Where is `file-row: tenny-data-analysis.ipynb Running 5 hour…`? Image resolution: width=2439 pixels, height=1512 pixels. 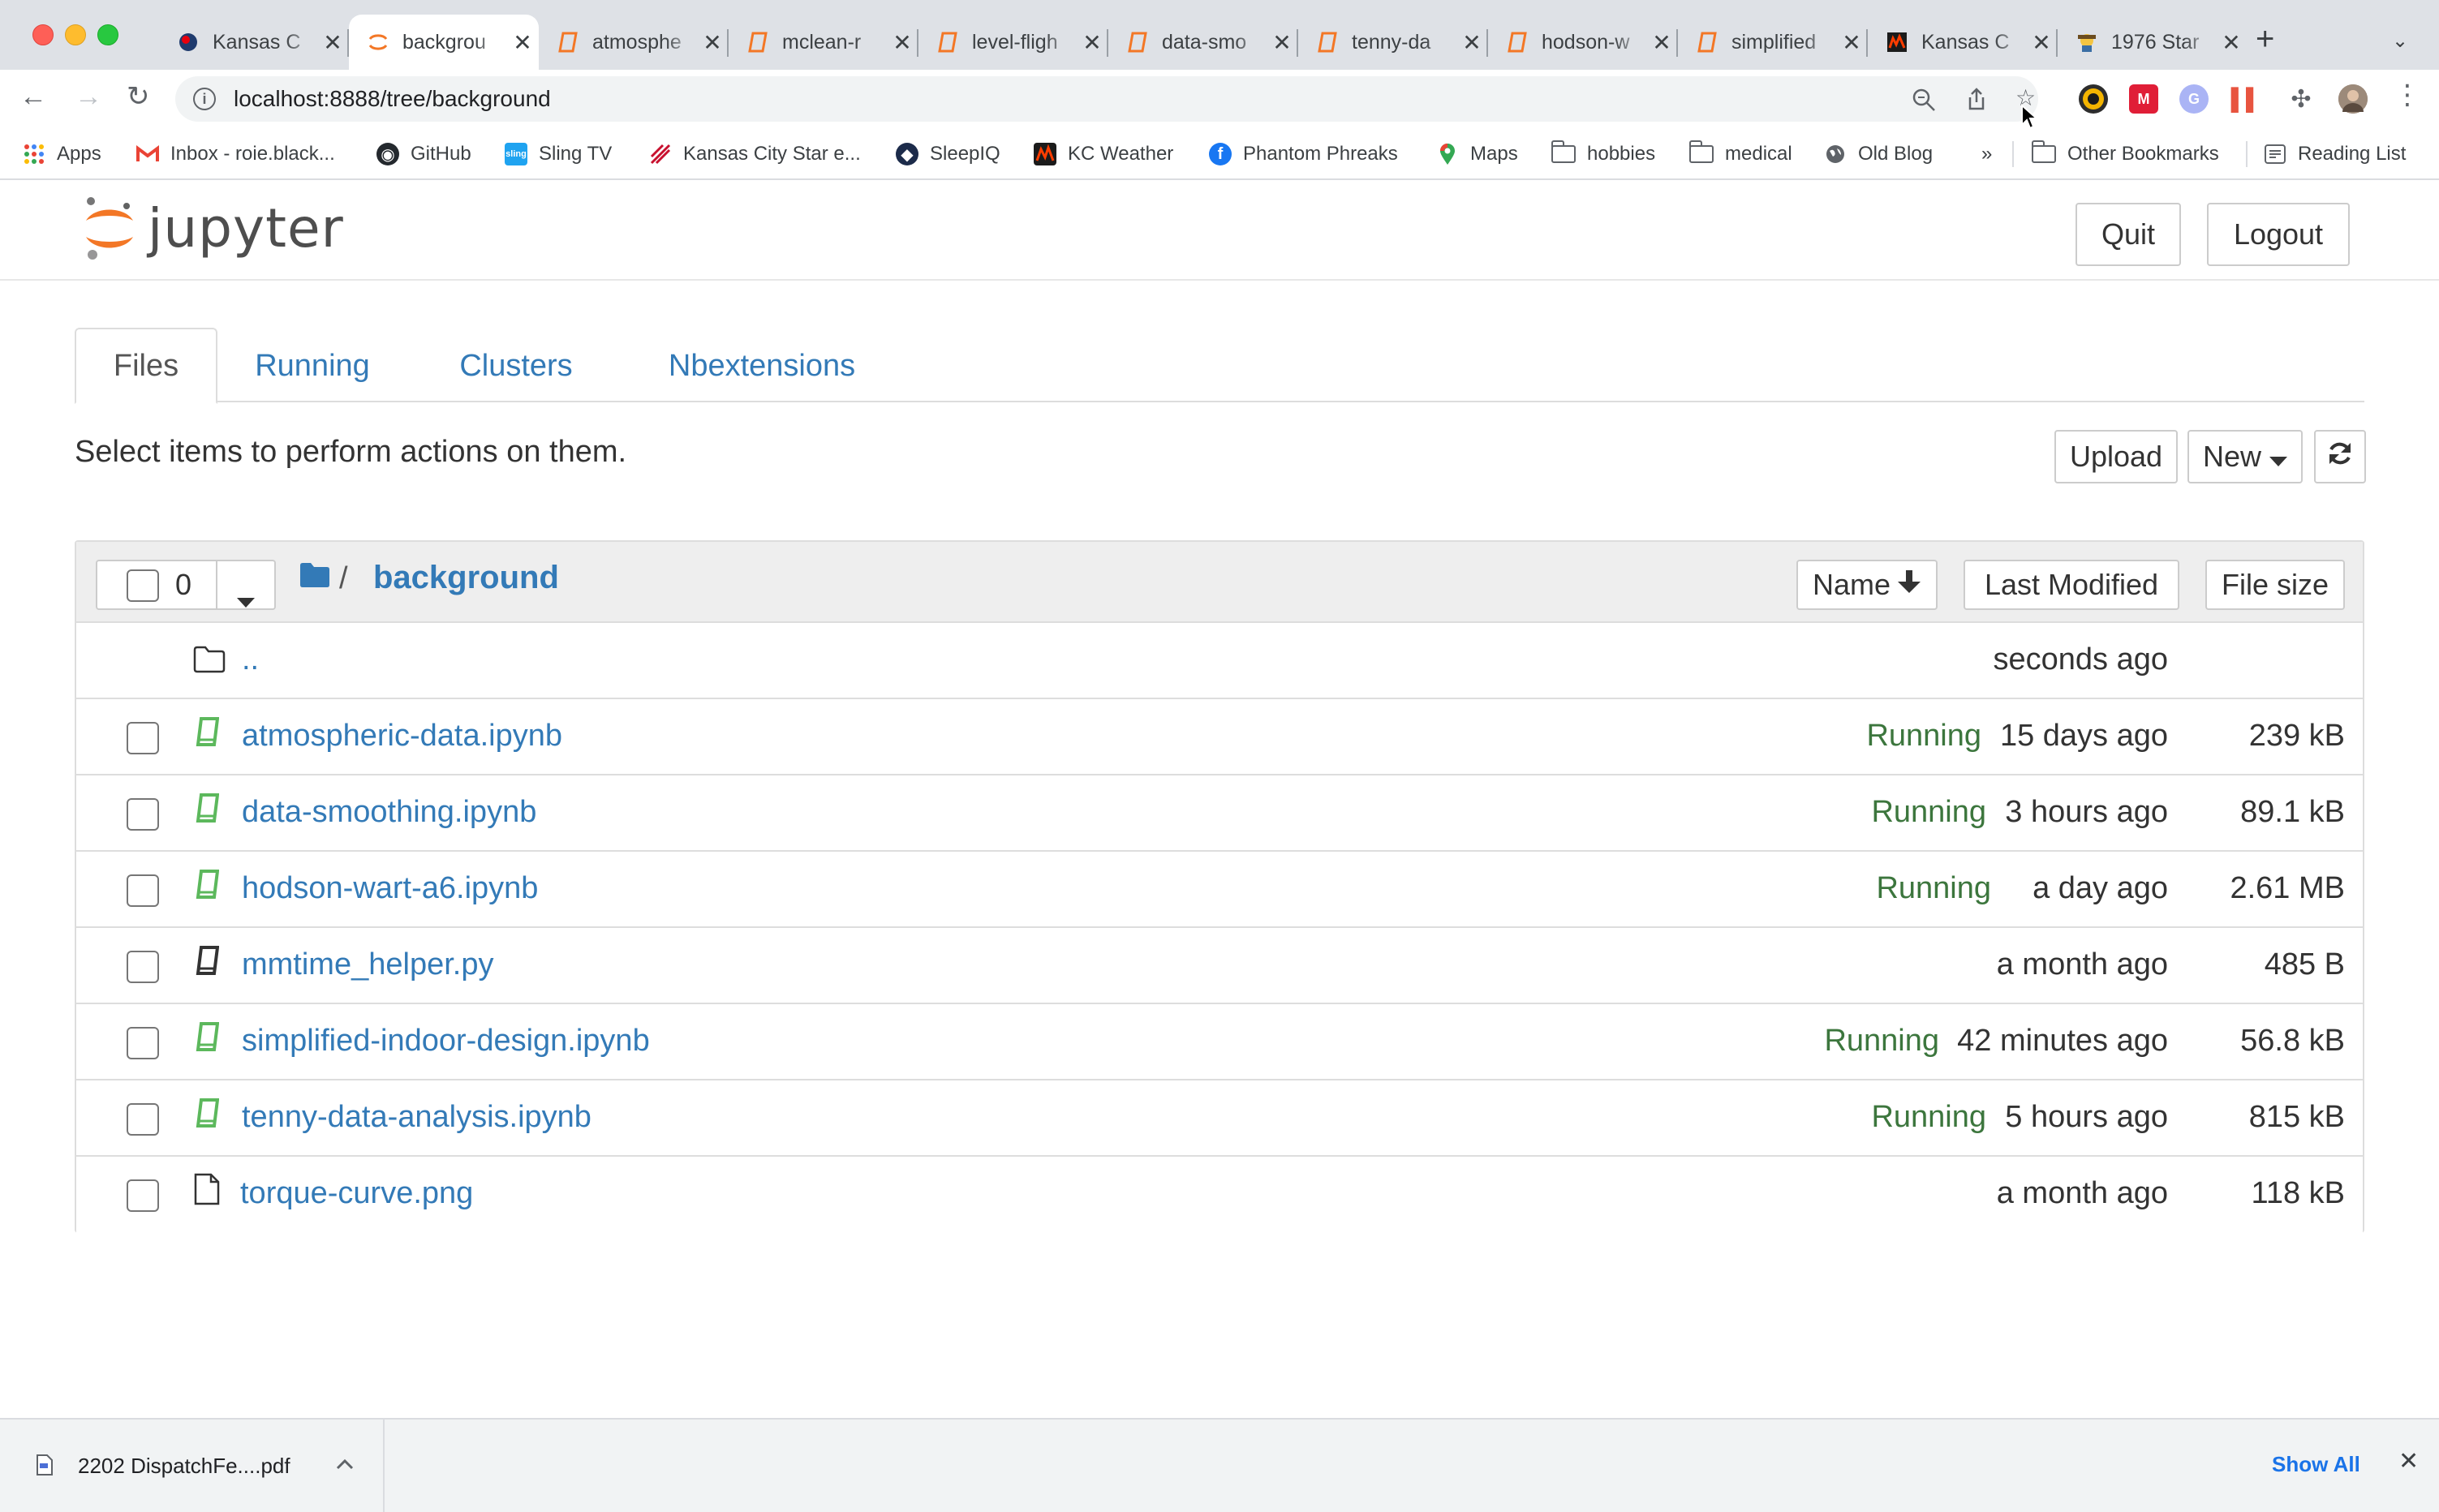 file-row: tenny-data-analysis.ipynb Running 5 hour… is located at coordinates (1219, 1118).